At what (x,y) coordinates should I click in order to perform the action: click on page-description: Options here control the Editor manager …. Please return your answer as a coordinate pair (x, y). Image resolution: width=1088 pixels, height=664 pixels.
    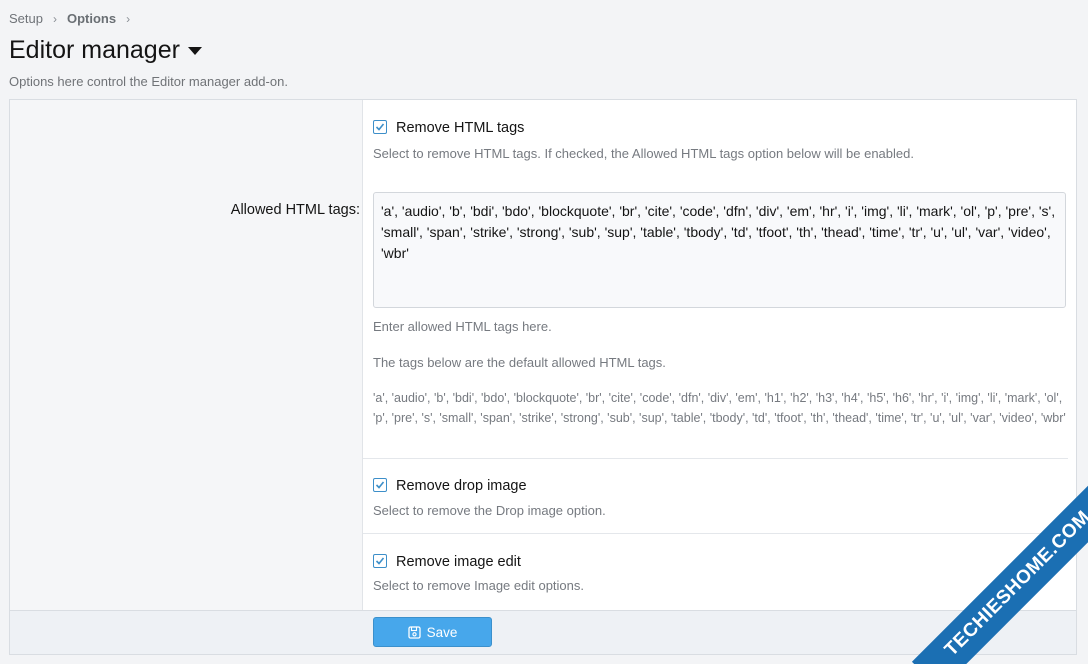
    Looking at the image, I should click on (148, 81).